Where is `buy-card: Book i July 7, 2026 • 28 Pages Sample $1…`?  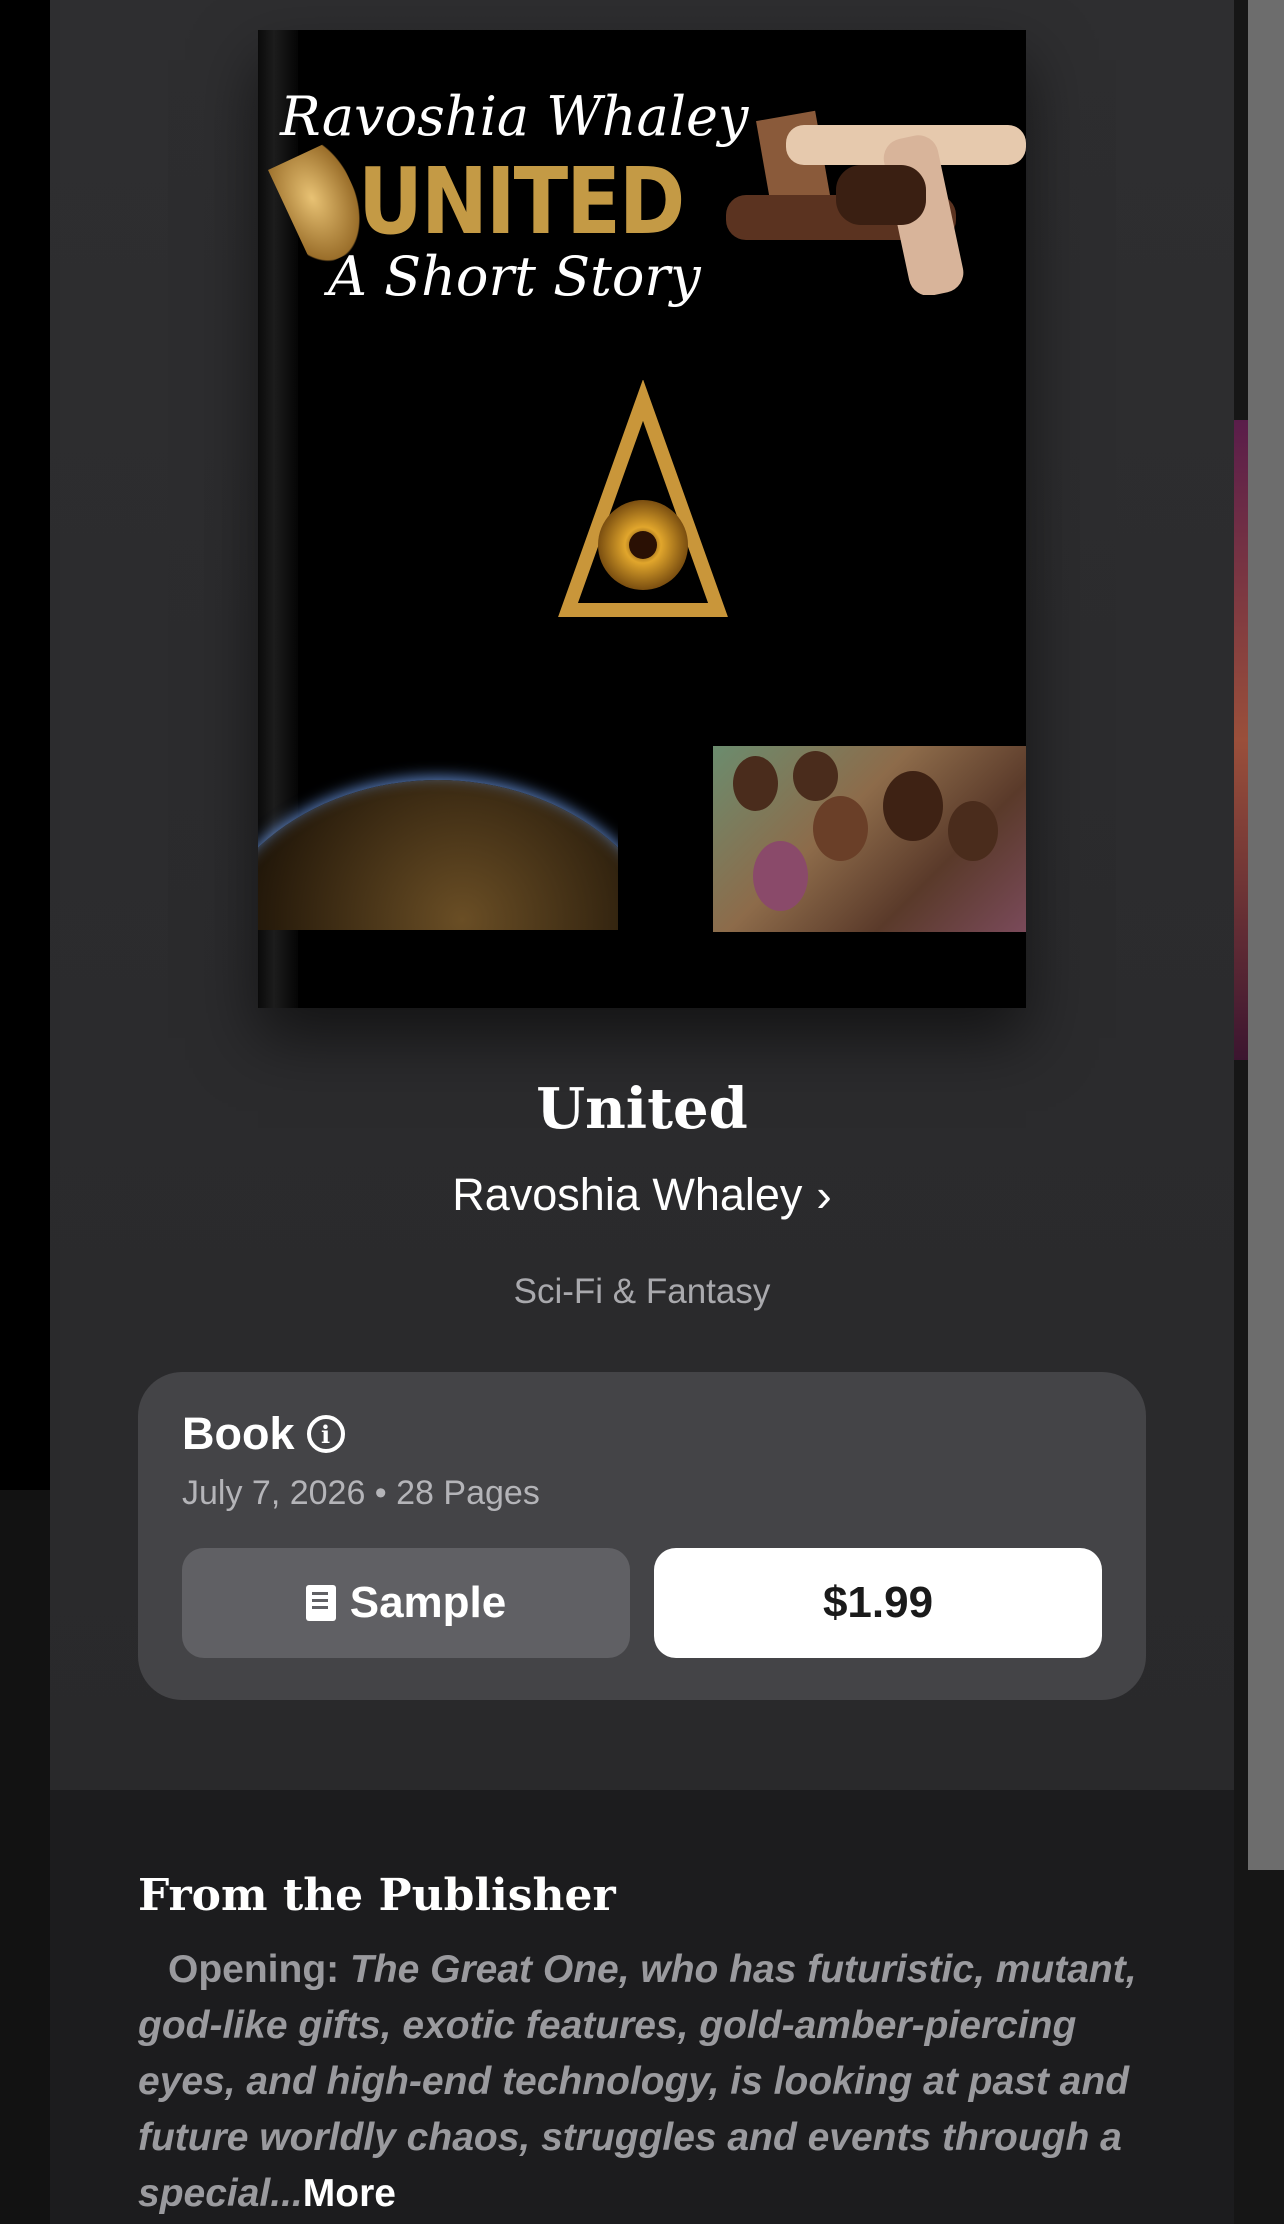 buy-card: Book i July 7, 2026 • 28 Pages Sample $1… is located at coordinates (642, 1536).